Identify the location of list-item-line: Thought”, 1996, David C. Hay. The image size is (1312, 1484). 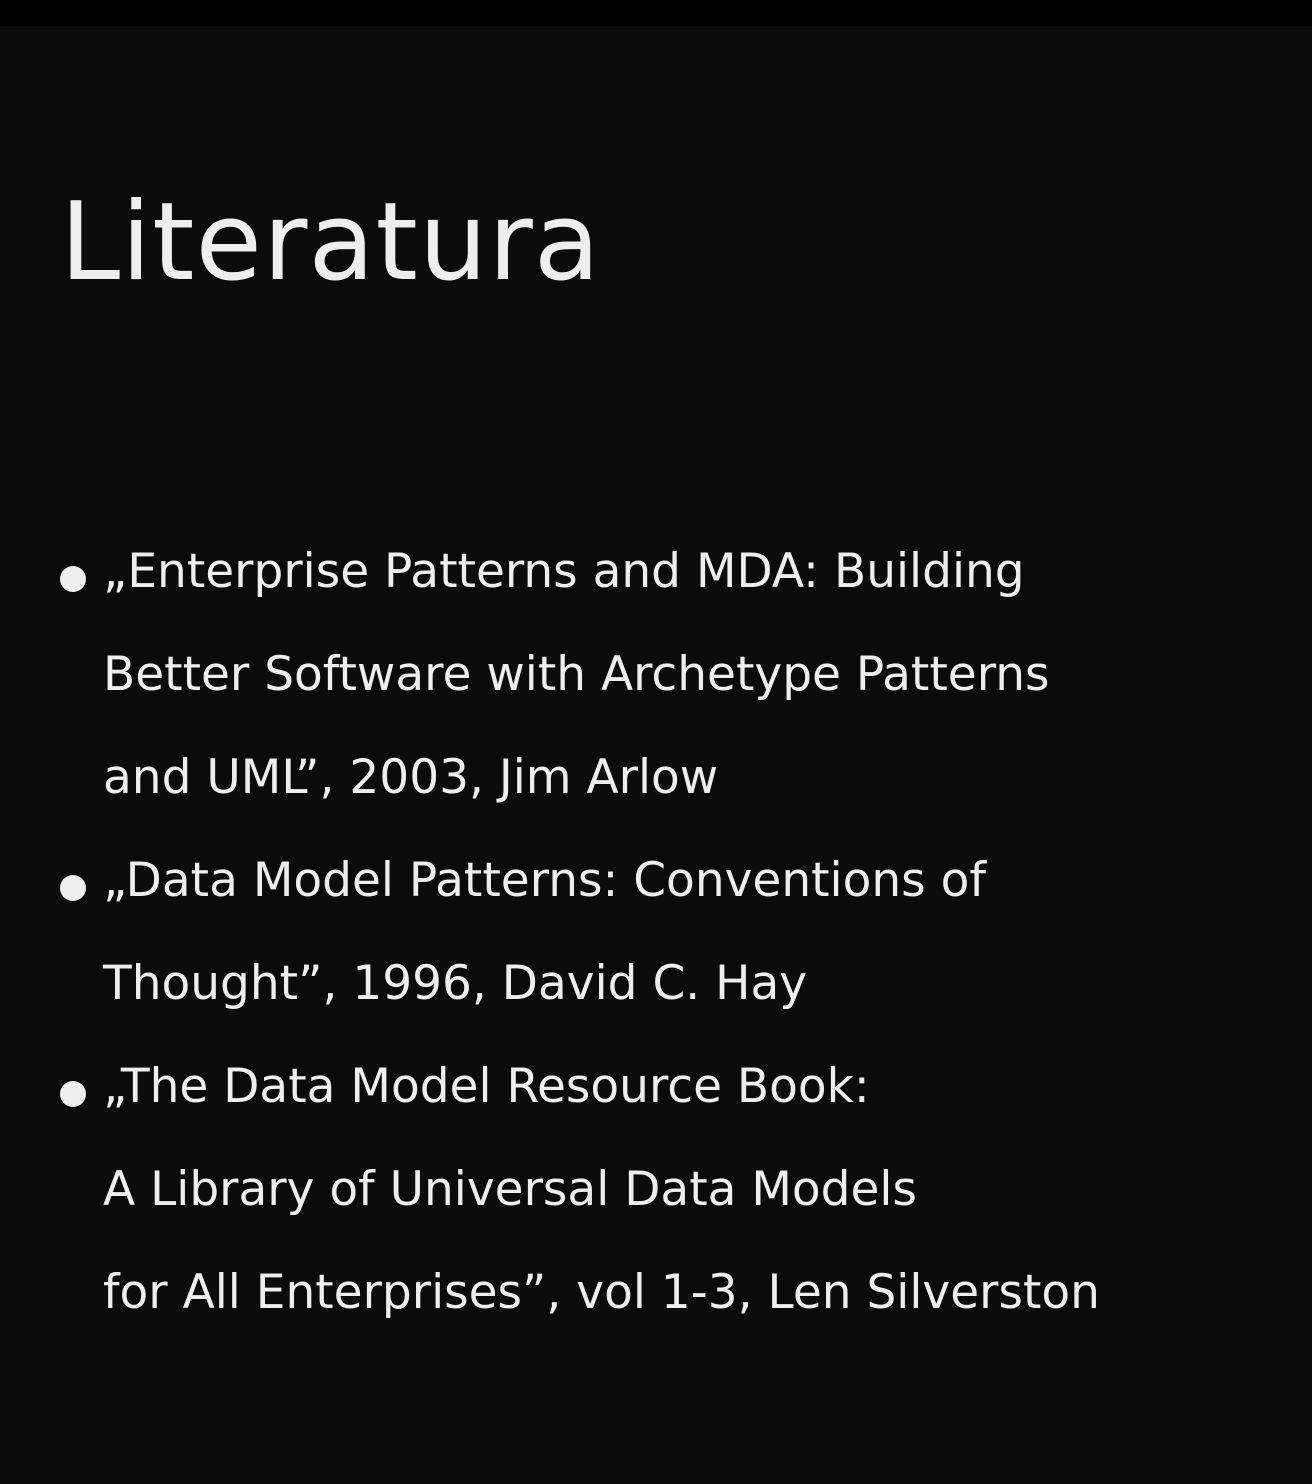
(455, 983).